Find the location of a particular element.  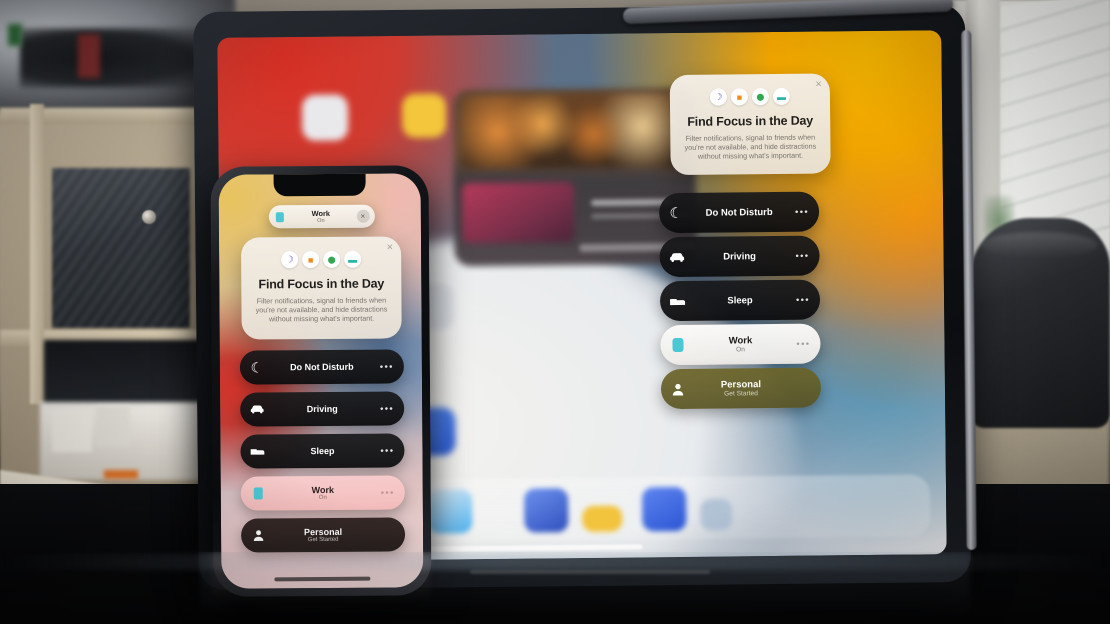

home-icon-notes is located at coordinates (424, 115).